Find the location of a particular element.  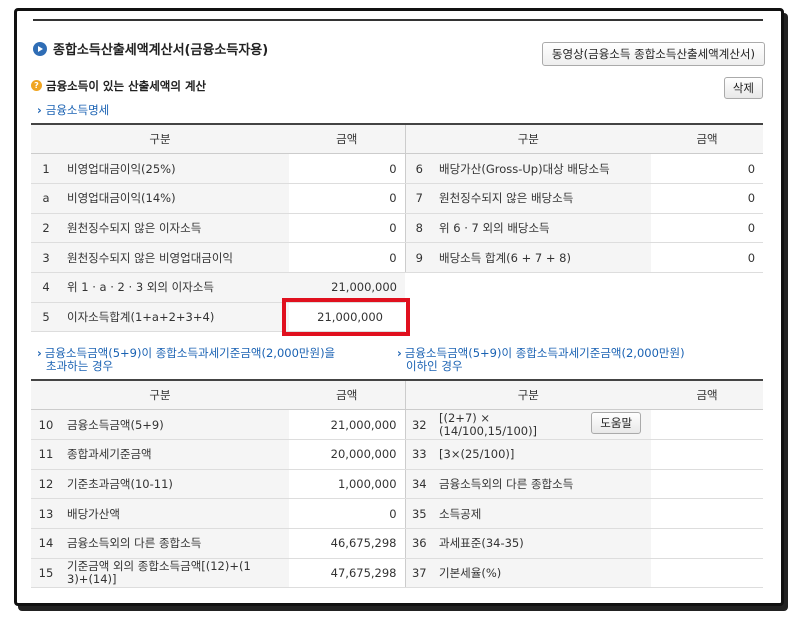

row-label: 과세표준(34-35) is located at coordinates (542, 543).